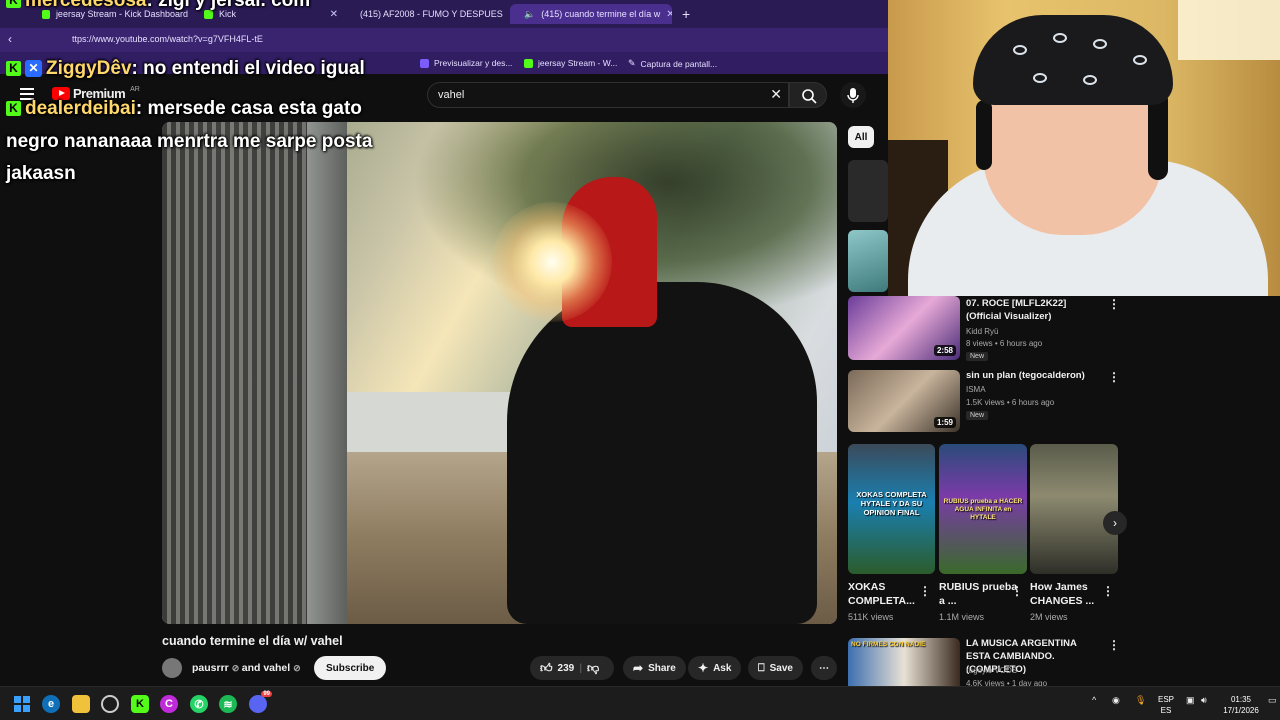  Describe the element at coordinates (632, 63) in the screenshot. I see `scissors-icon: ✎` at that location.